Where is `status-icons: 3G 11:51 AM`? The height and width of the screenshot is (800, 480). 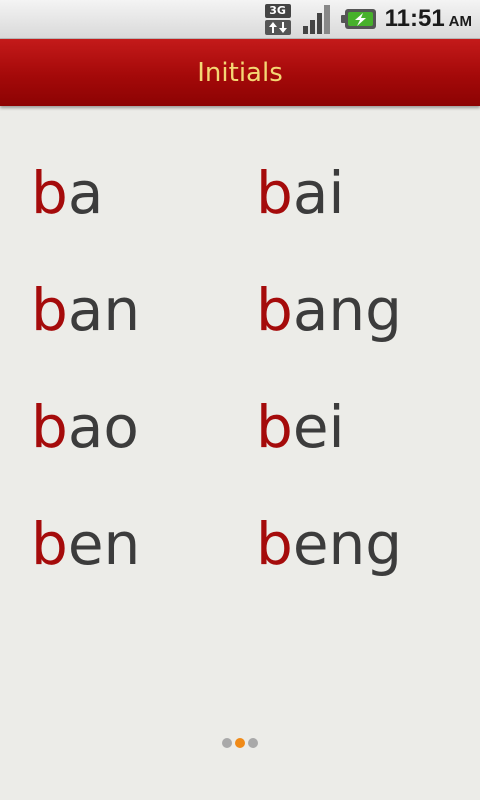 status-icons: 3G 11:51 AM is located at coordinates (367, 19).